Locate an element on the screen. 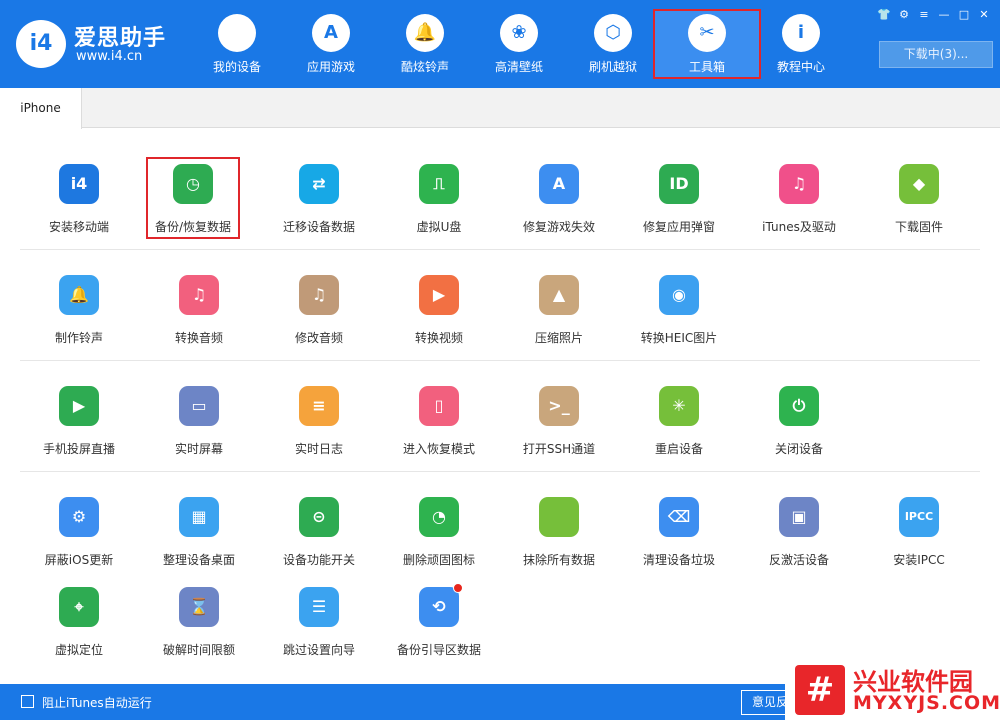  skip-wizard-icon: ☰ is located at coordinates (319, 607).